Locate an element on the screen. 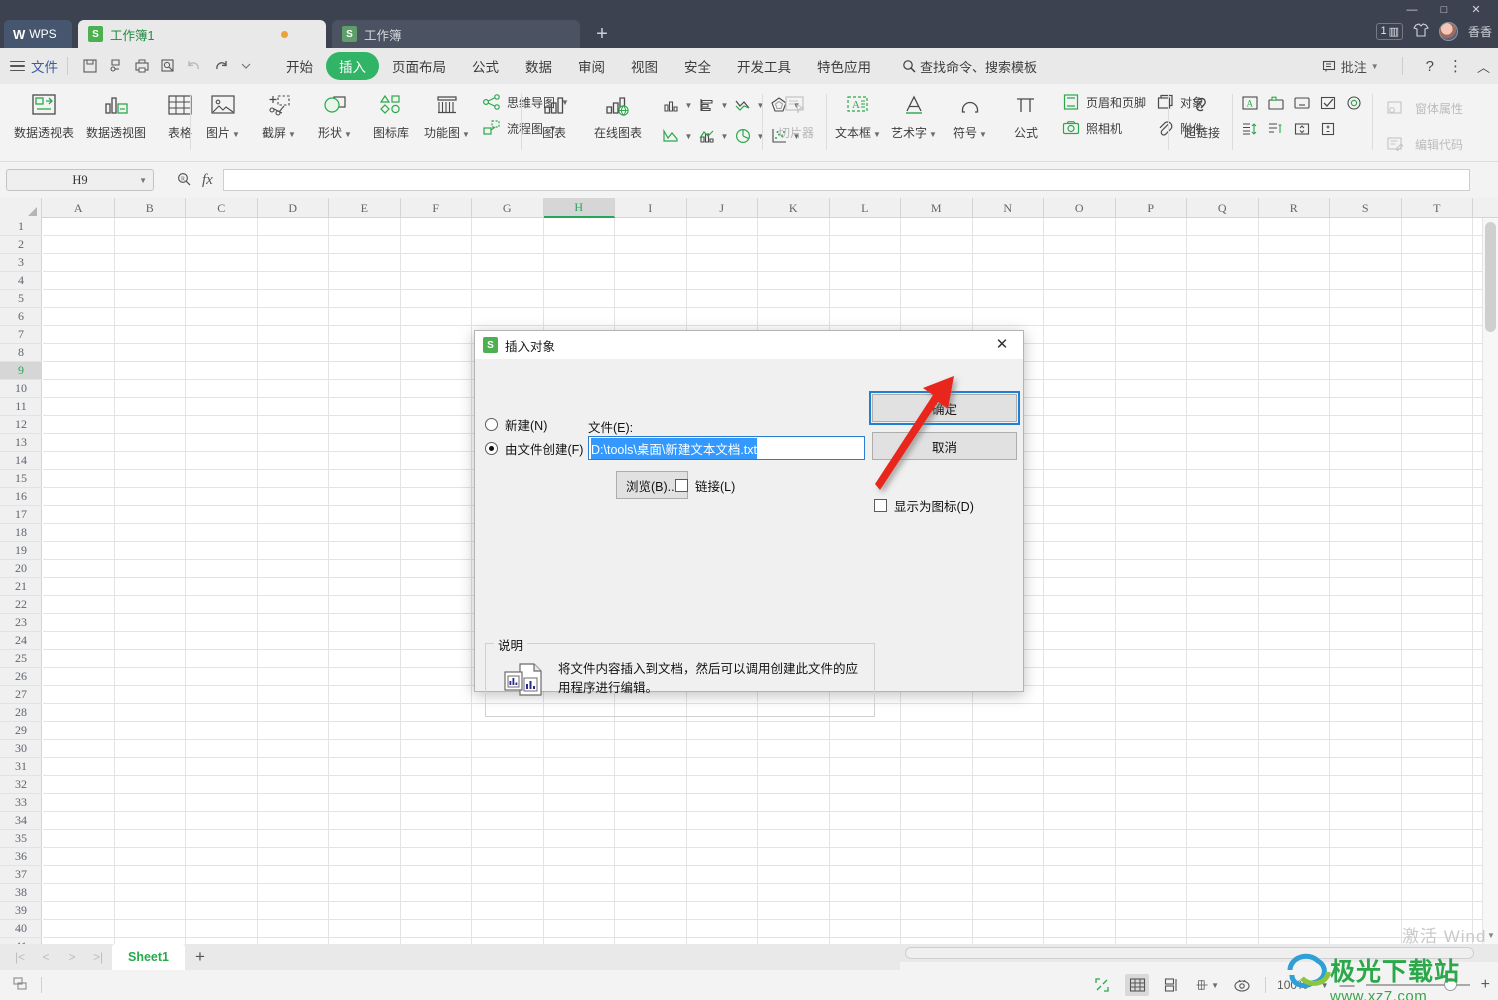  minimize-button: — is located at coordinates (1412, 10).